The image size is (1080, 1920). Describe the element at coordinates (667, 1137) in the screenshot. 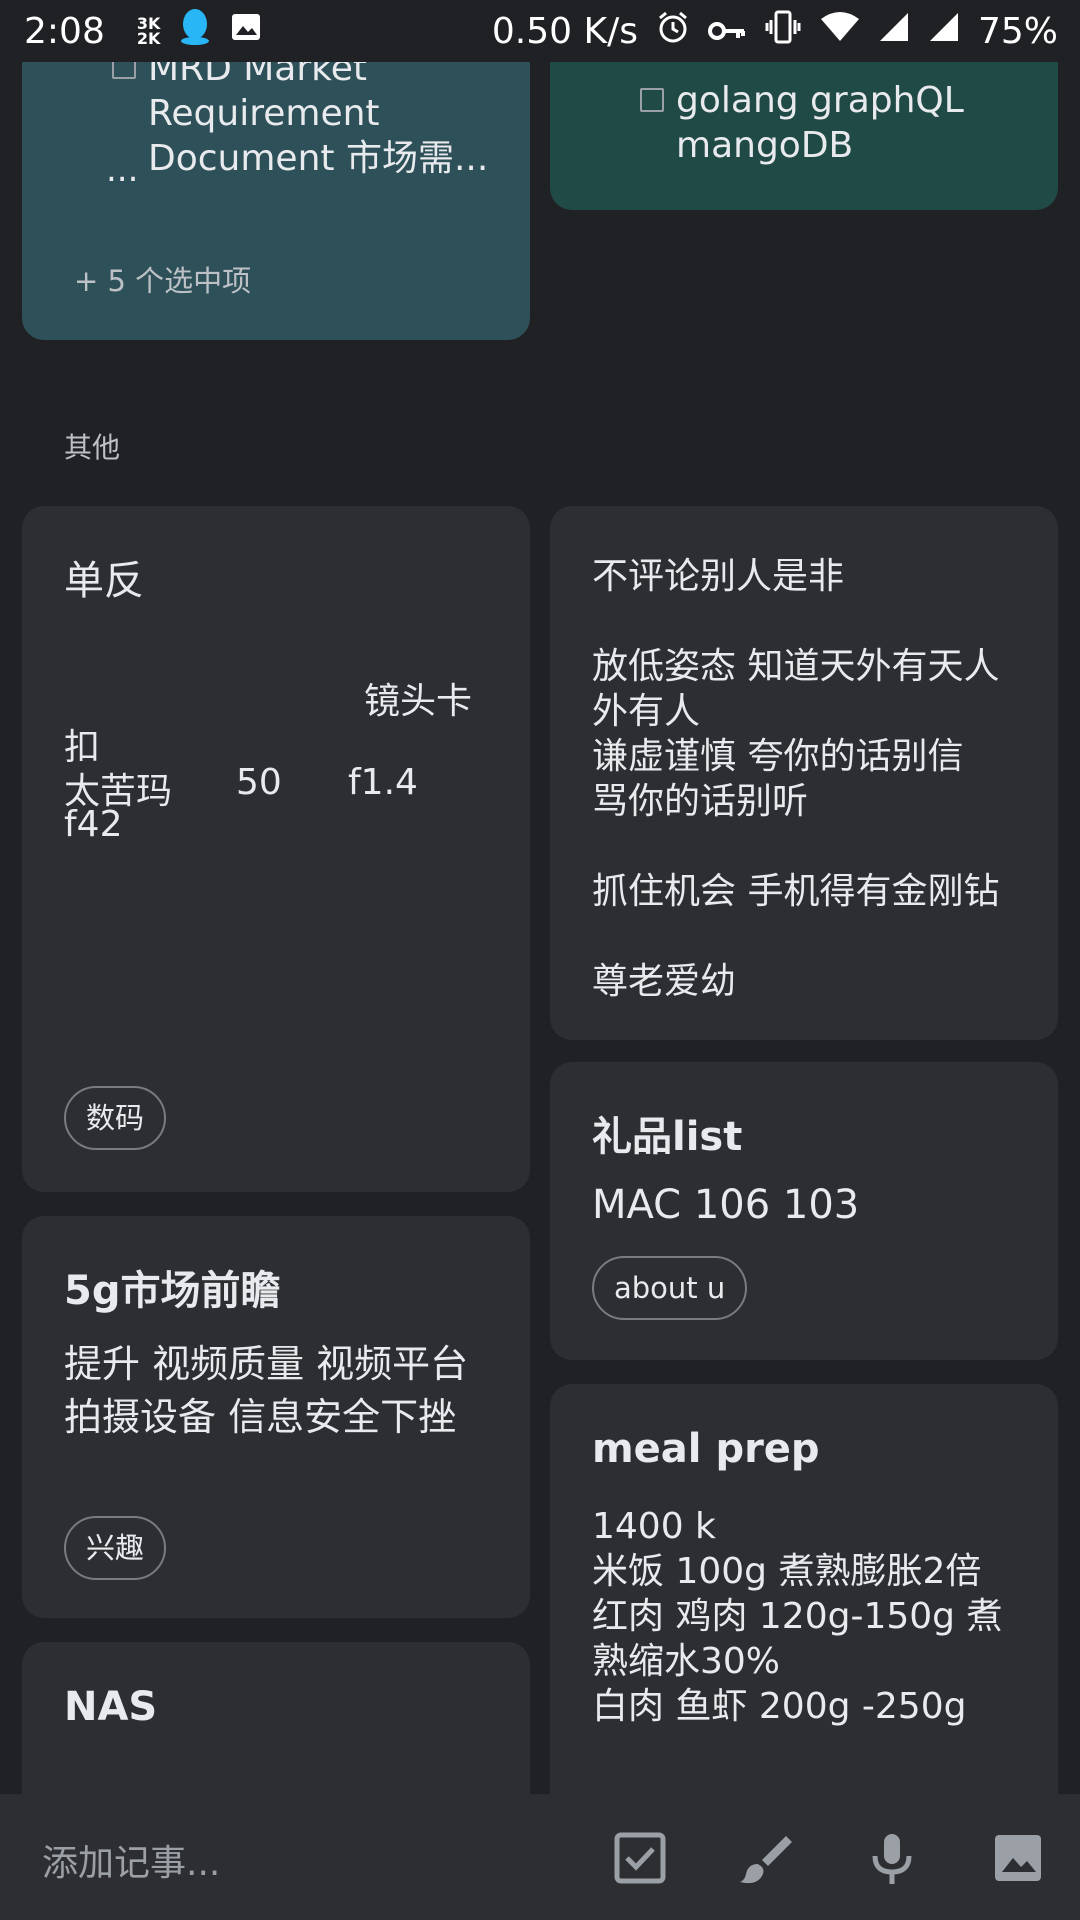

I see `note-title: 礼品list` at that location.